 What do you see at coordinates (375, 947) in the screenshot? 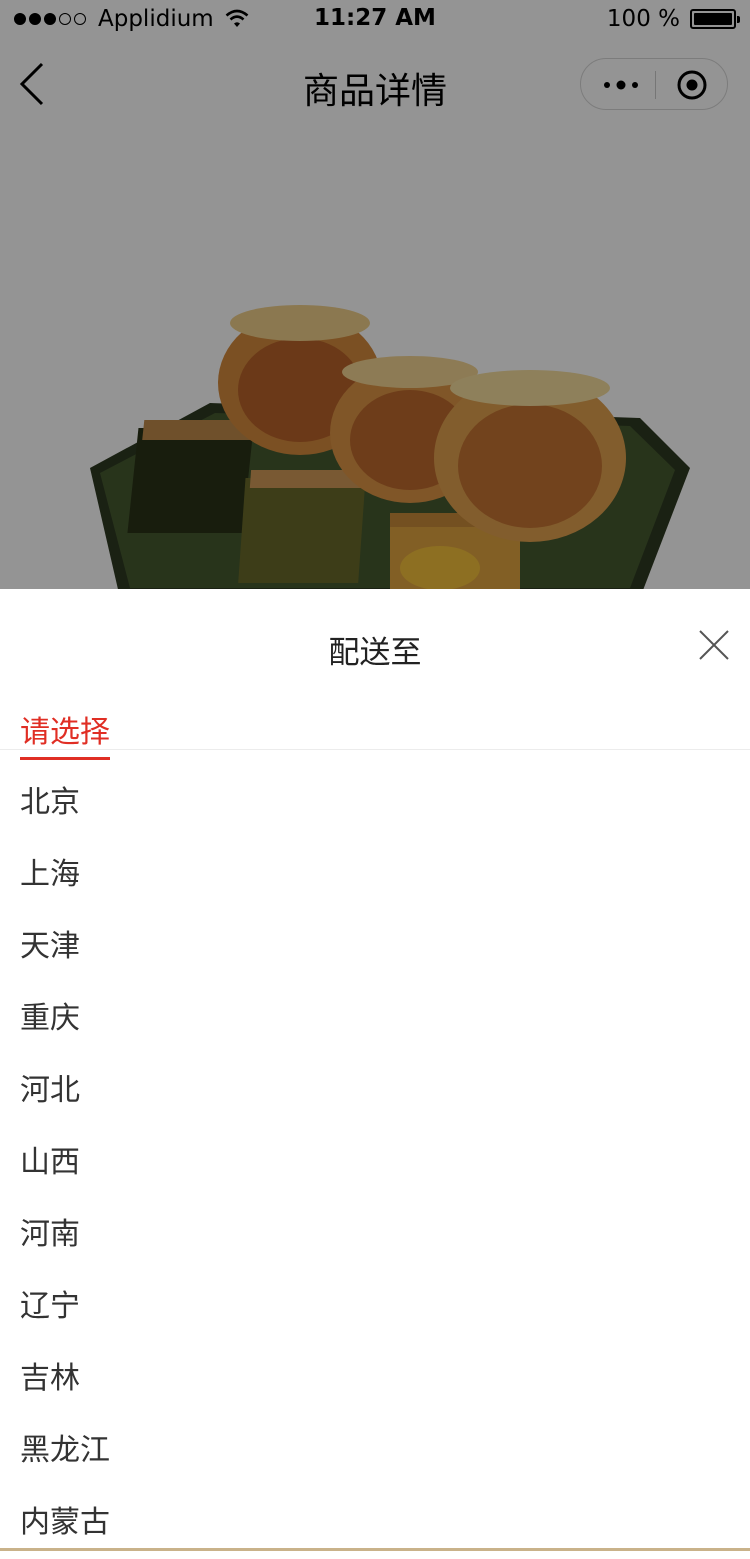
I see `list-item: 天津` at bounding box center [375, 947].